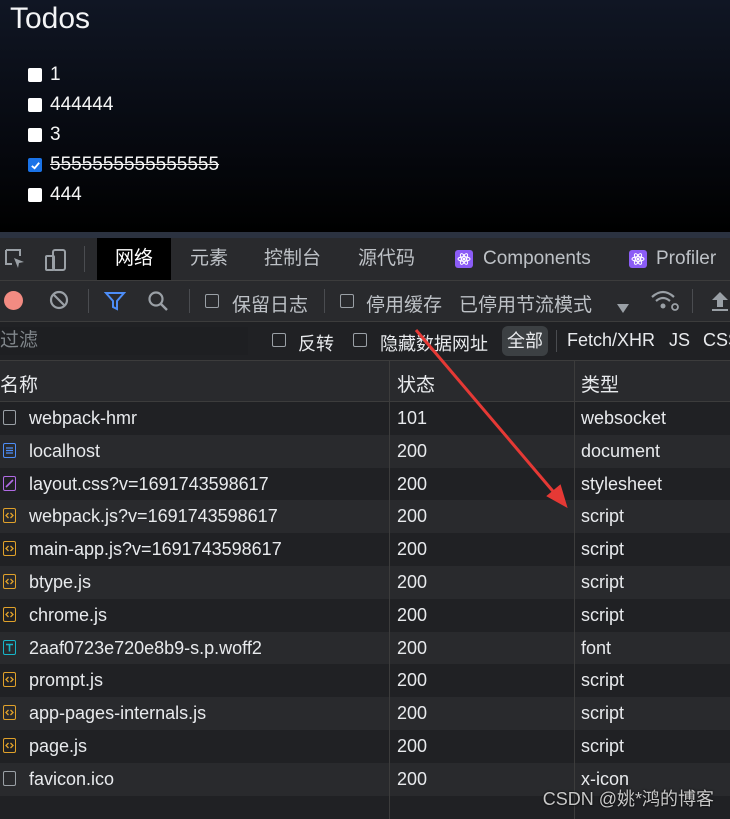 Image resolution: width=730 pixels, height=819 pixels. I want to click on import-har-icon, so click(720, 304).